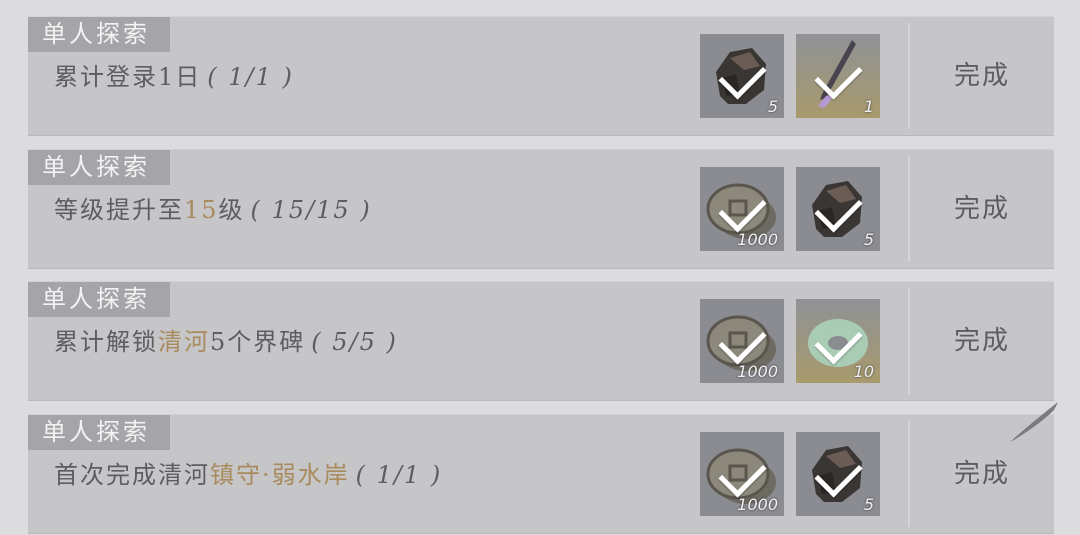 The image size is (1080, 535). What do you see at coordinates (838, 76) in the screenshot?
I see `reward-slot: 1` at bounding box center [838, 76].